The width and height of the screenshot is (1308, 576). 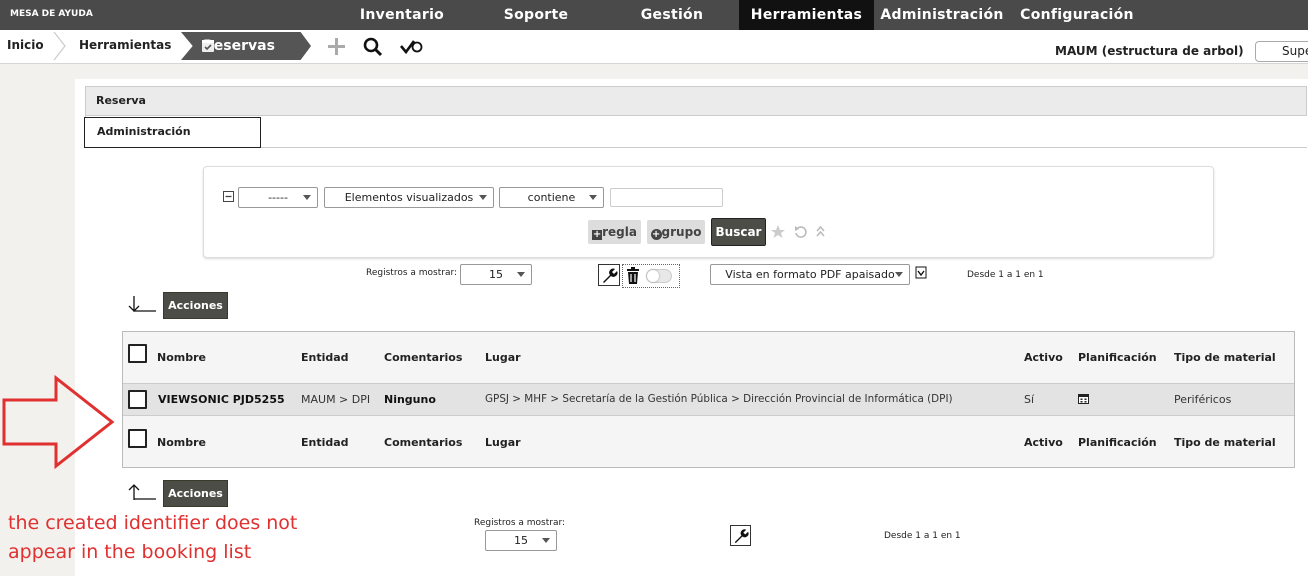 I want to click on field-select-1-value: -----, so click(x=278, y=197).